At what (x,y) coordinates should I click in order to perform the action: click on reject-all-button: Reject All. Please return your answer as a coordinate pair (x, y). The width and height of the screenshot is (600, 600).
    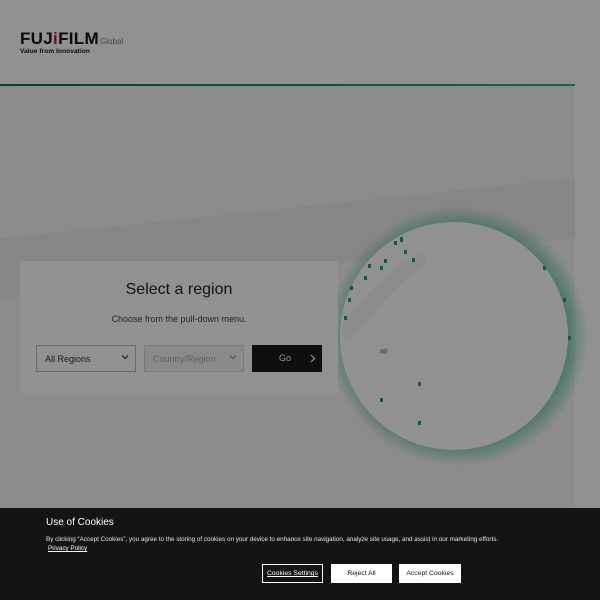
    Looking at the image, I should click on (361, 573).